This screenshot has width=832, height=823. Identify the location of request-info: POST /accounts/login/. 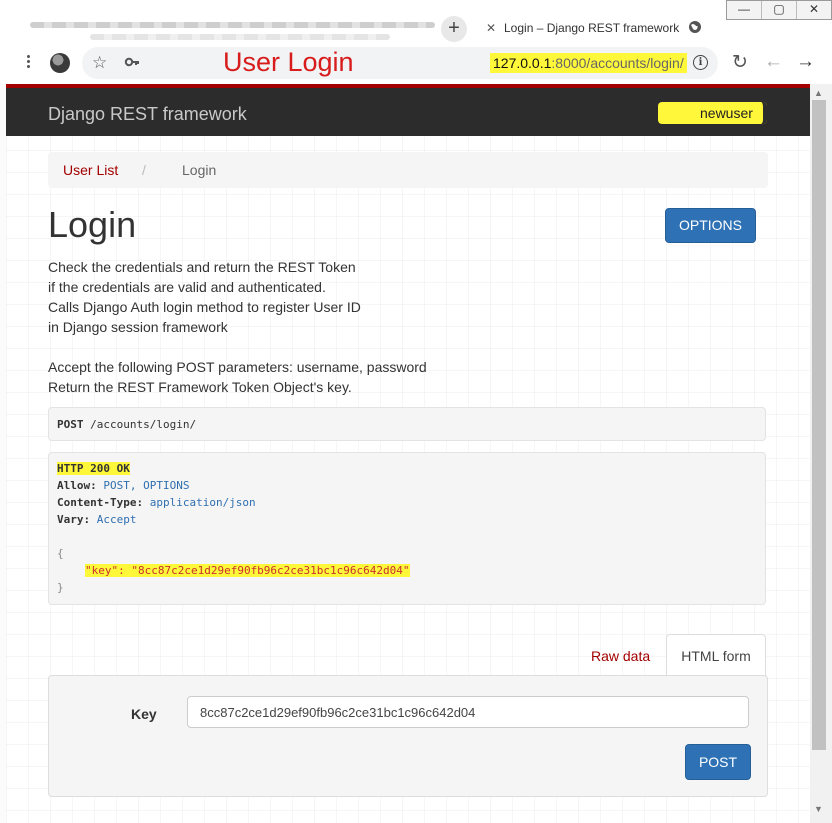
(407, 424).